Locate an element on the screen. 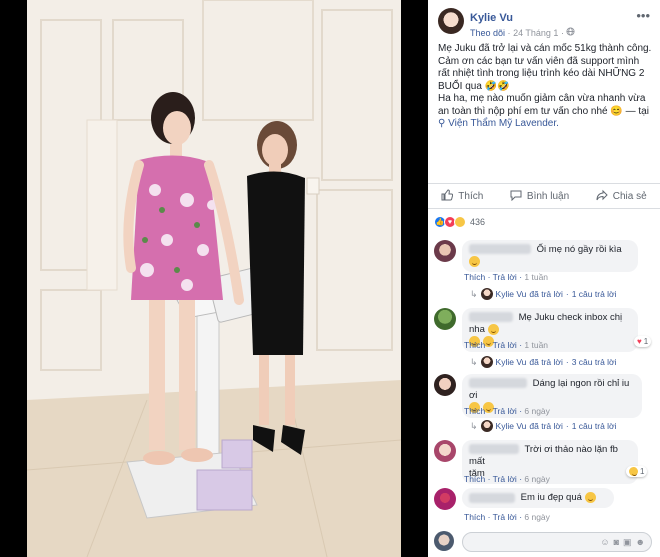 This screenshot has width=660, height=557. comment-reaction-badge: 1 is located at coordinates (637, 471).